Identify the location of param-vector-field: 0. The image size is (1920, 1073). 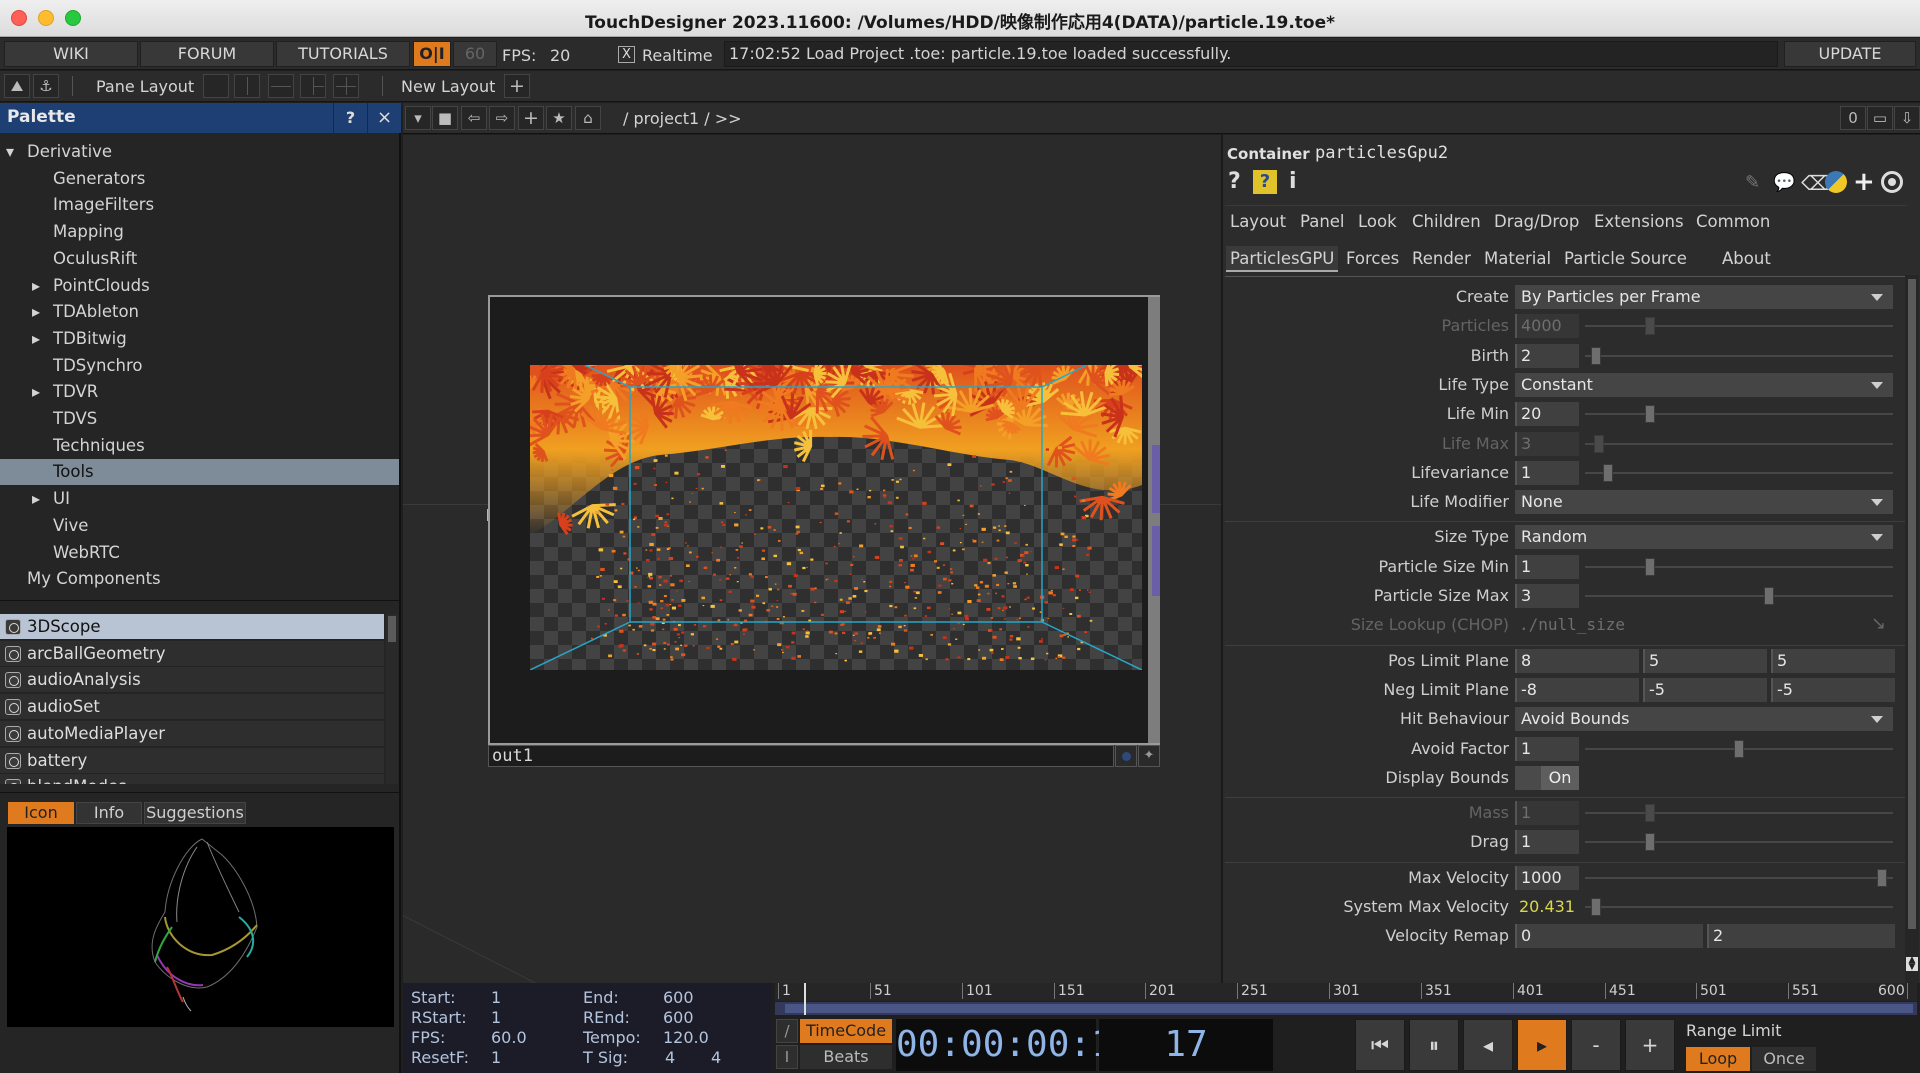
(1609, 936).